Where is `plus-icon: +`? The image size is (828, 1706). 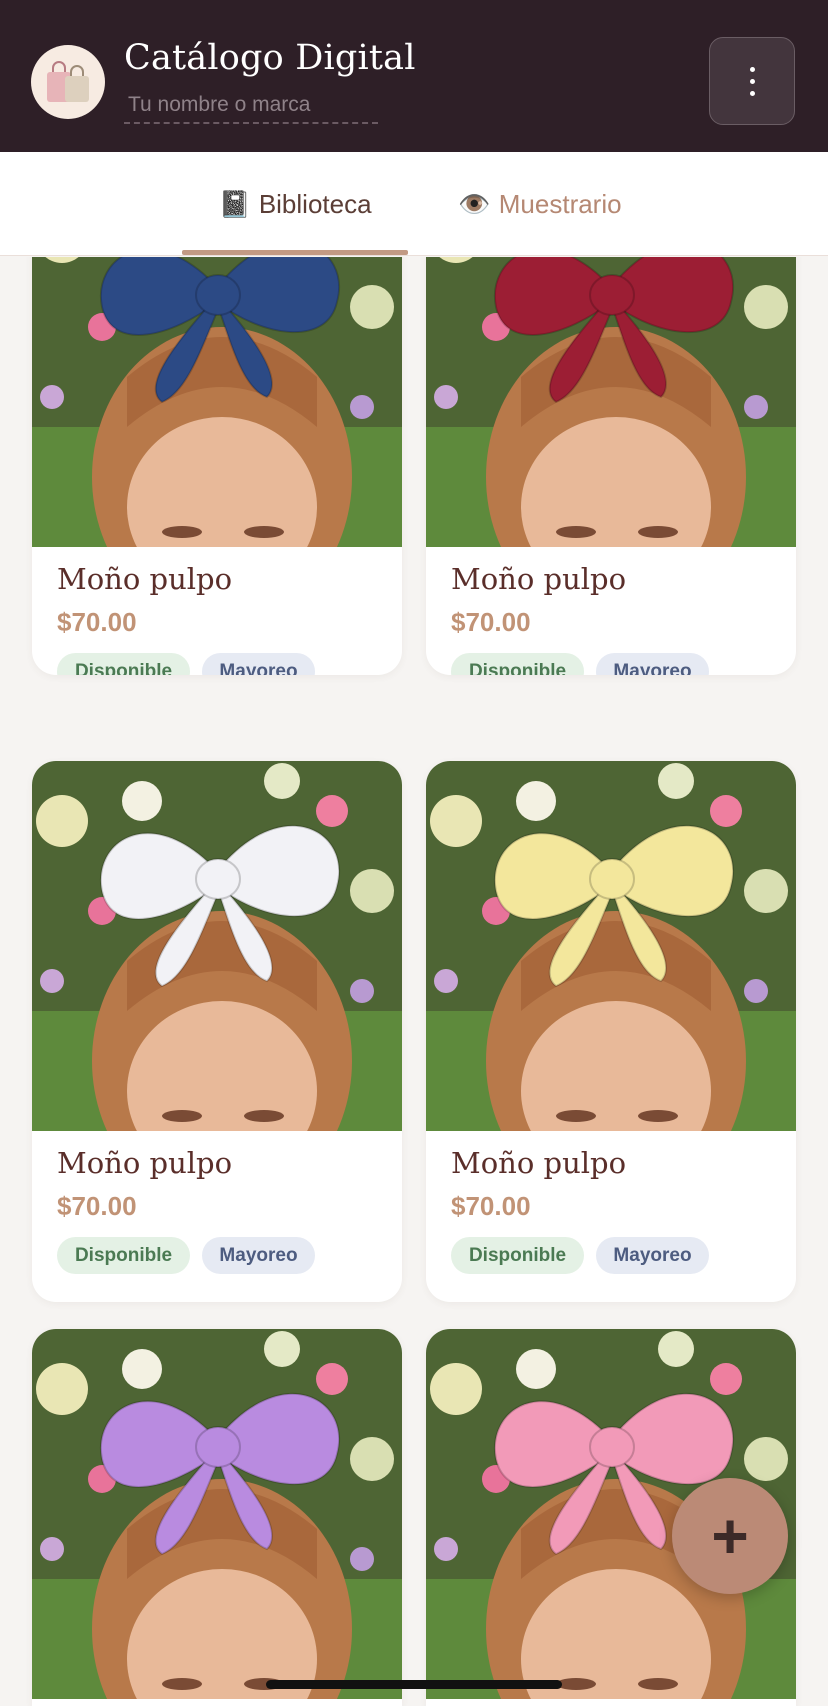 plus-icon: + is located at coordinates (730, 1536).